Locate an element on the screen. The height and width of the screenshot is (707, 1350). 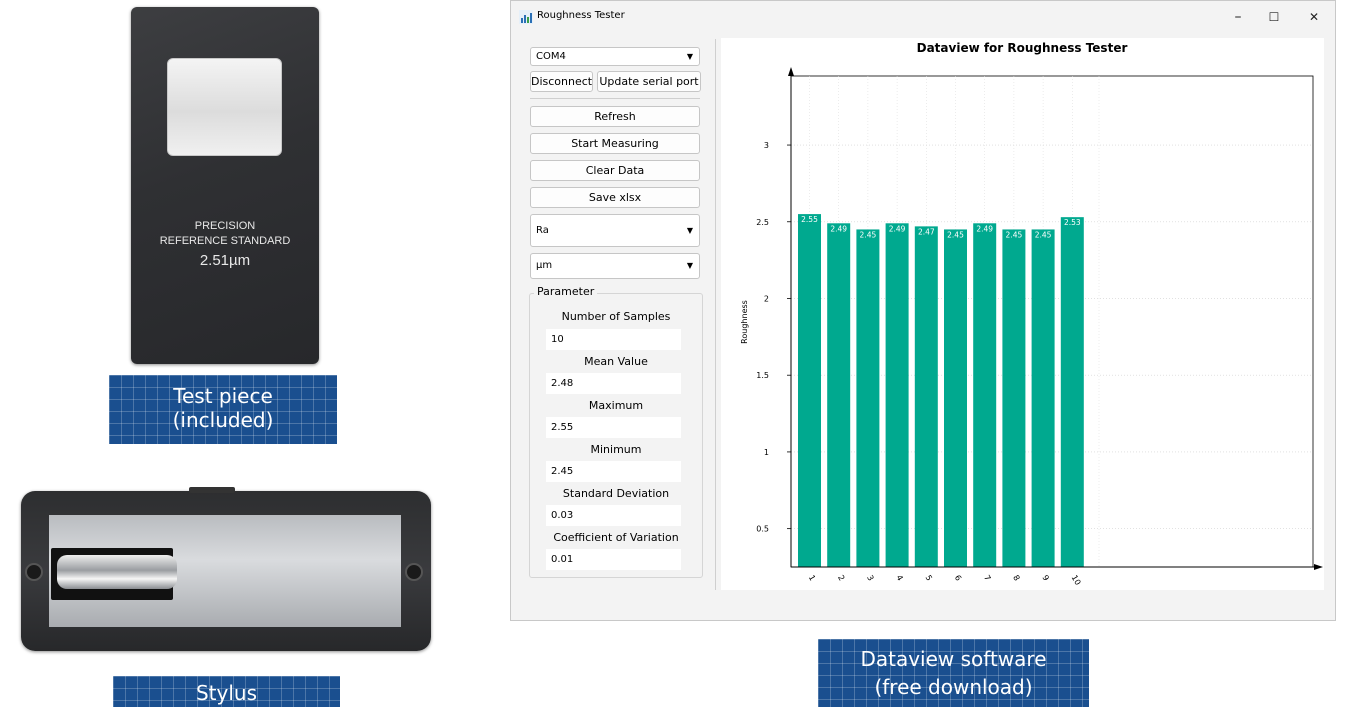
test-piece-label-line2: REFERENCE STANDARD is located at coordinates (225, 241).